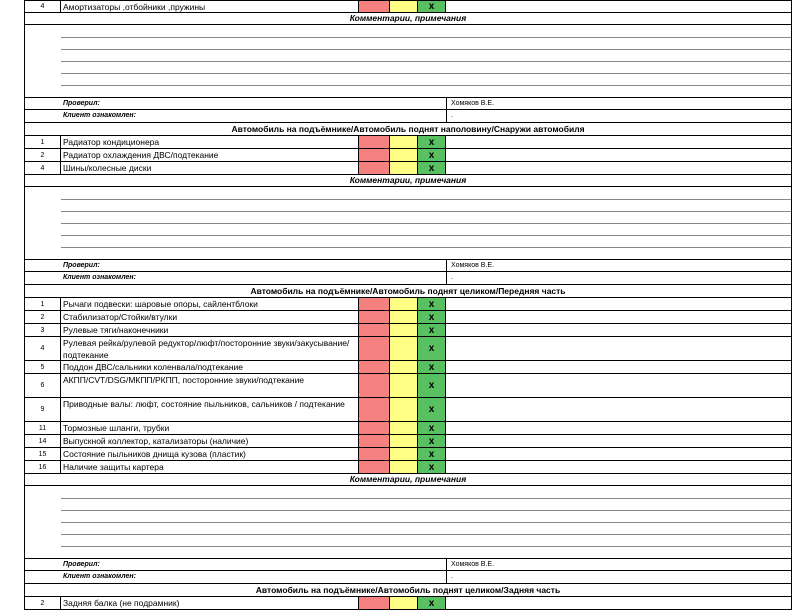  I want to click on item-number: 2, so click(43, 317).